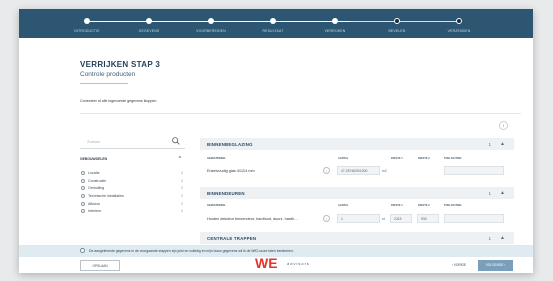  I want to click on thickness-2-field: 930, so click(428, 218).